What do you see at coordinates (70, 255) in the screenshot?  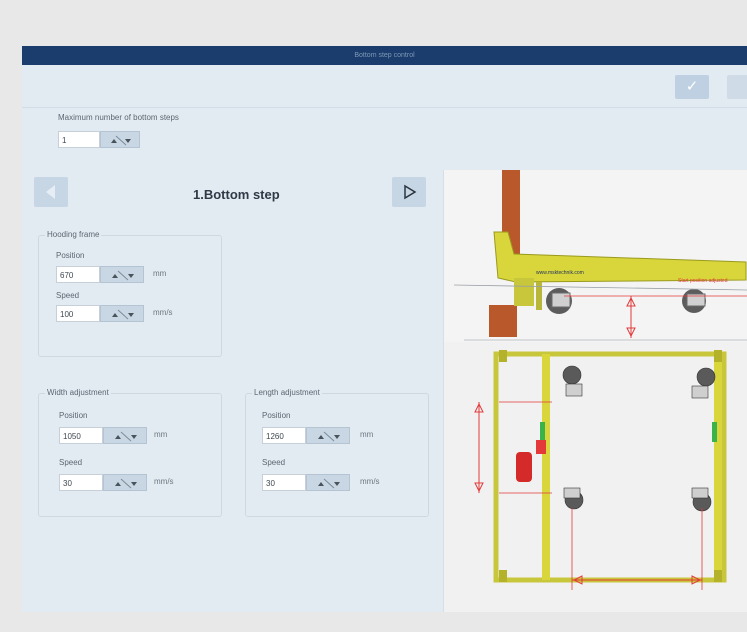 I see `hooding-position-label: Position` at bounding box center [70, 255].